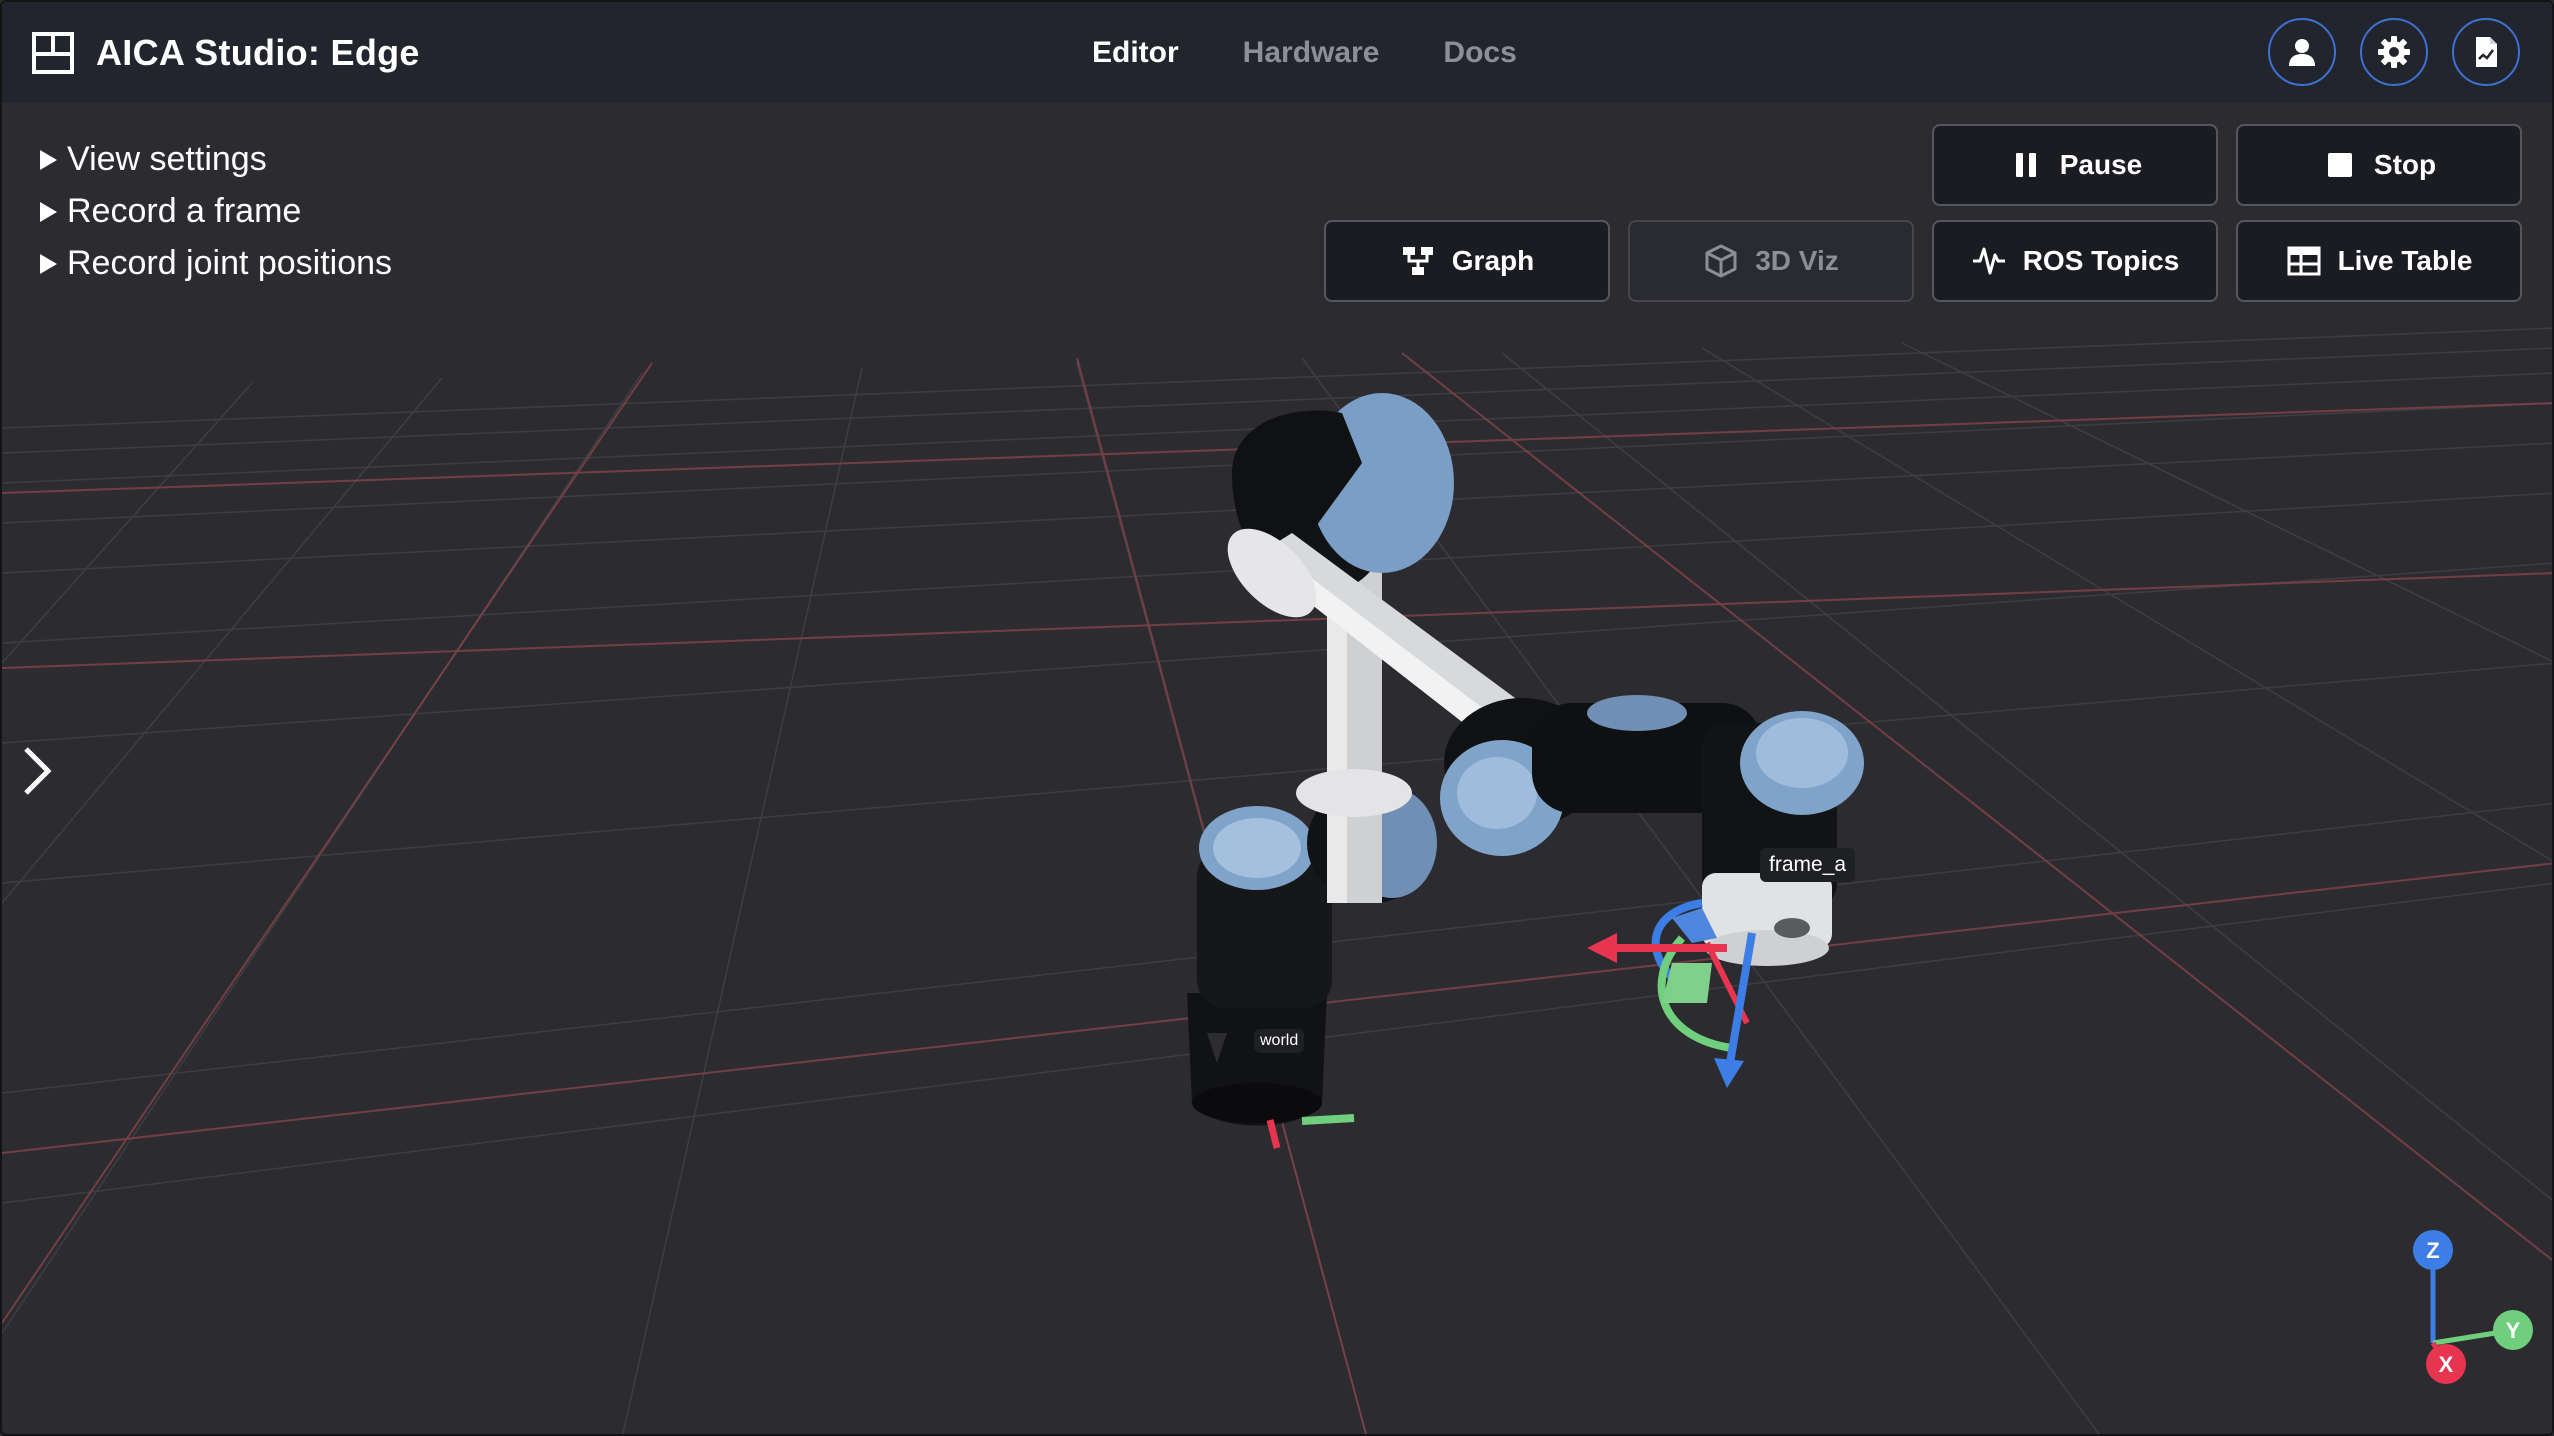 This screenshot has width=2554, height=1436. I want to click on tab-docs: Docs, so click(1479, 53).